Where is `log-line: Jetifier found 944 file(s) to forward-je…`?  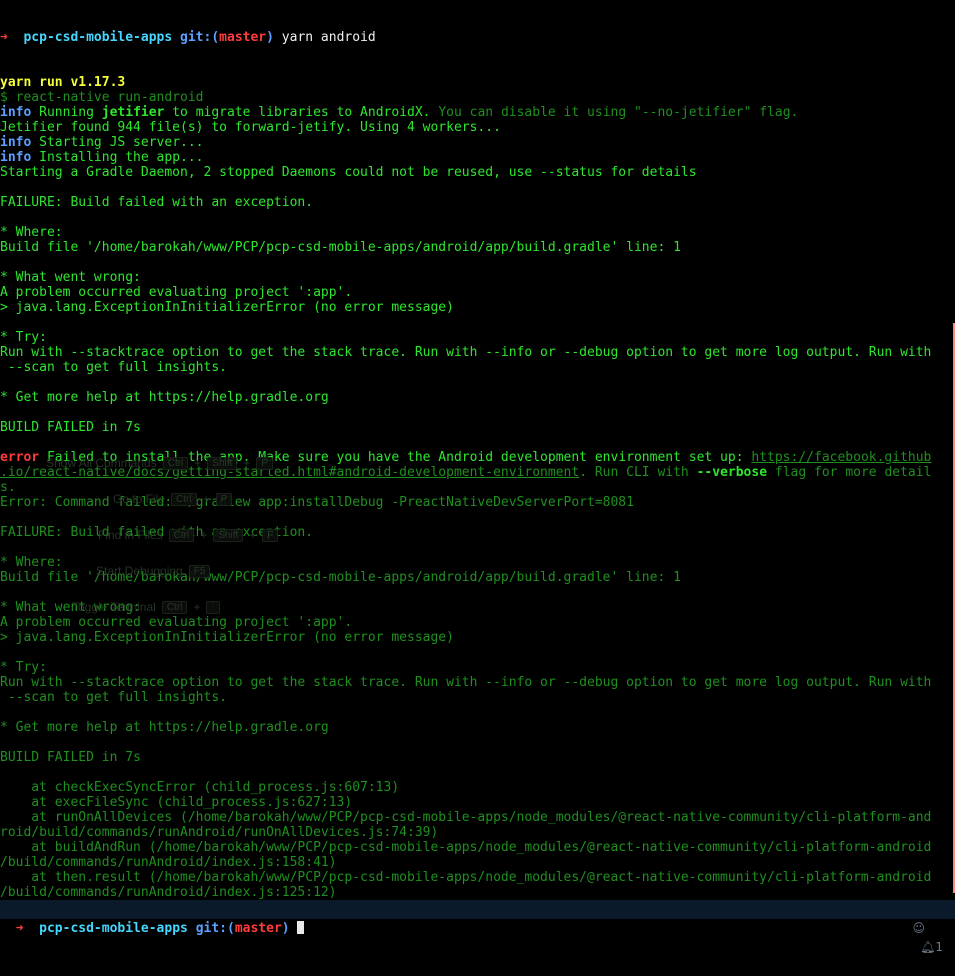
log-line: Jetifier found 944 file(s) to forward-je… is located at coordinates (477, 127).